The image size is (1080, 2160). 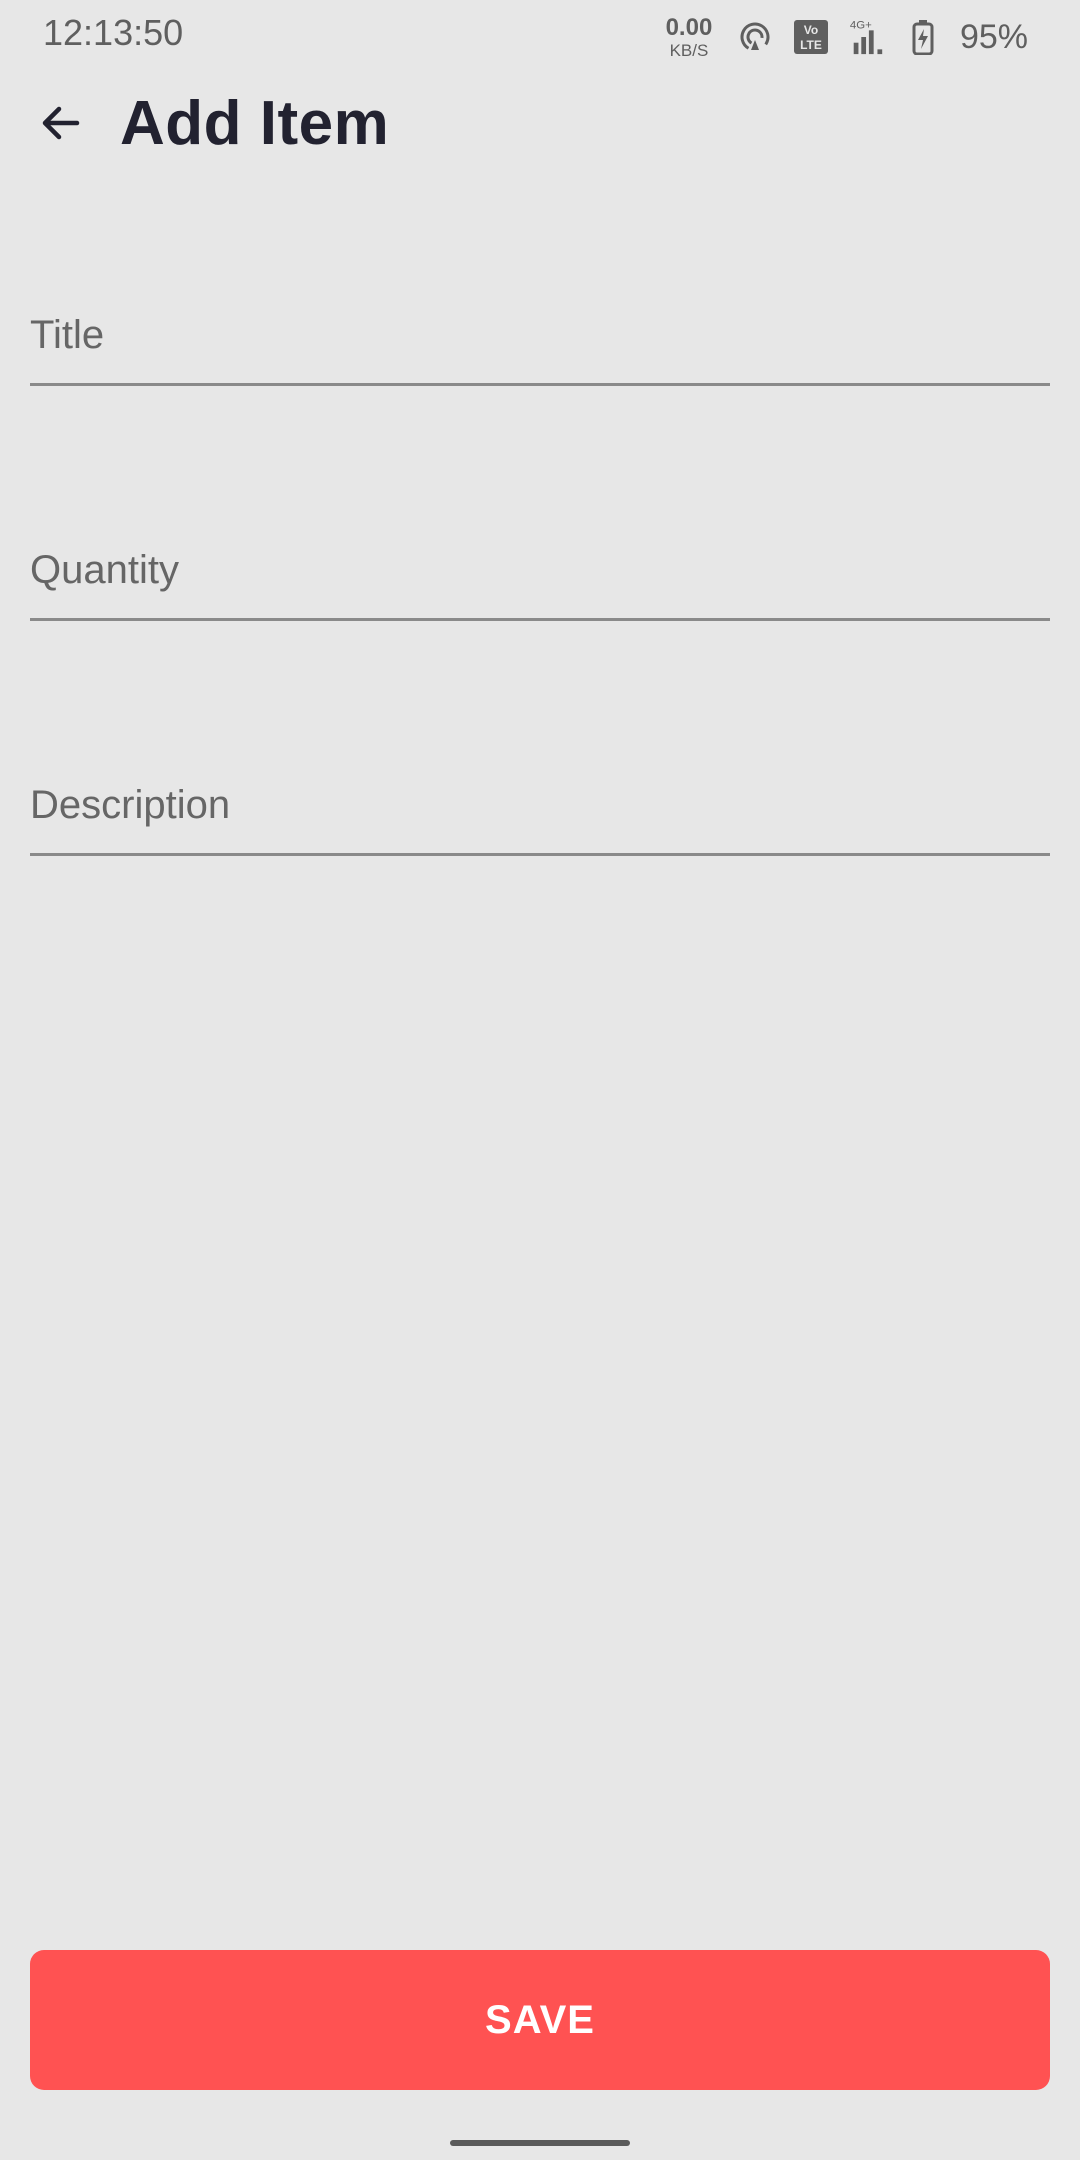 I want to click on network-speed-value: 0.00, so click(x=689, y=27).